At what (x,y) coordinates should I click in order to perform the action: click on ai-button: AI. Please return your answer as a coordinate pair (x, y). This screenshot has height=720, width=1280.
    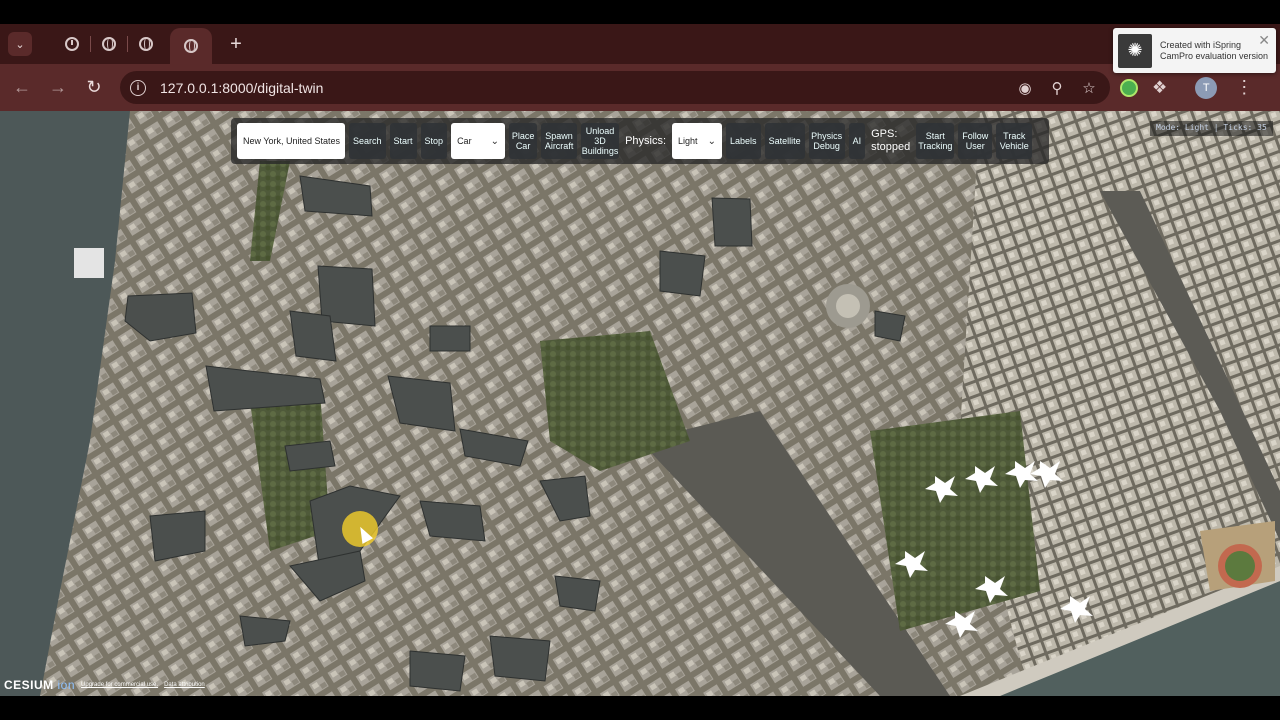
    Looking at the image, I should click on (857, 141).